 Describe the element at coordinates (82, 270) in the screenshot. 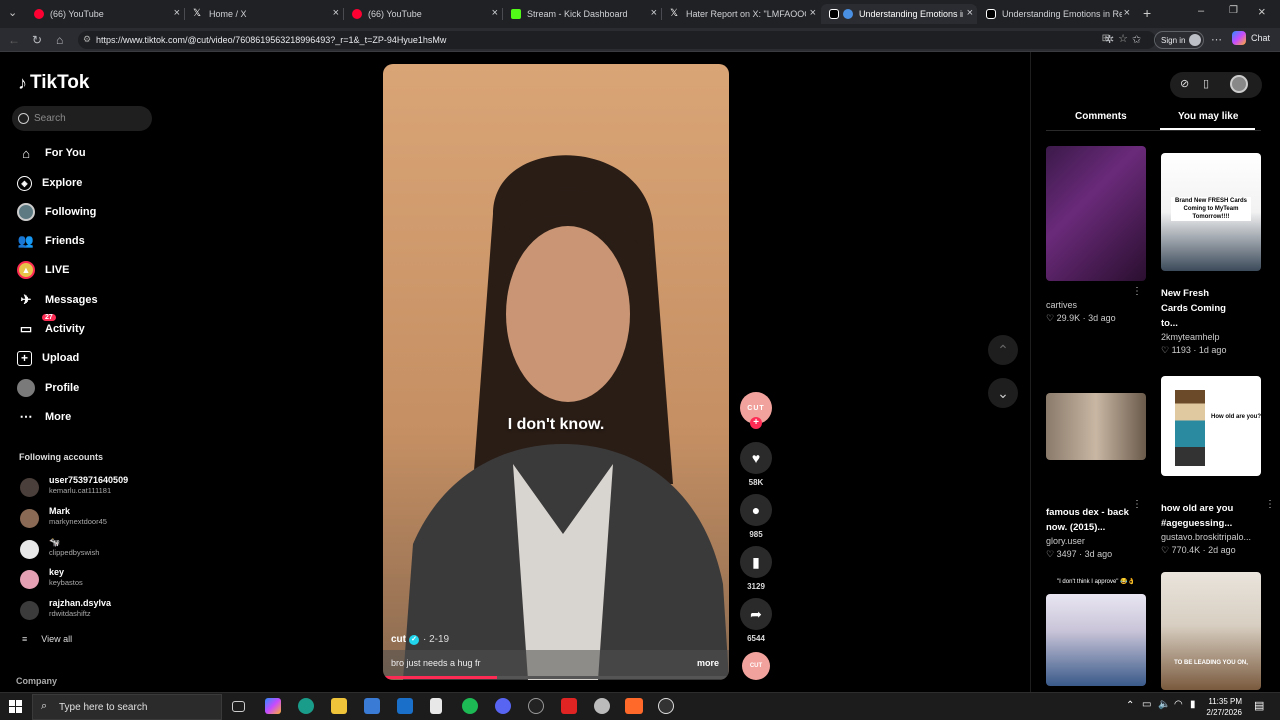

I see `nav-live: ▲ LIVE` at that location.